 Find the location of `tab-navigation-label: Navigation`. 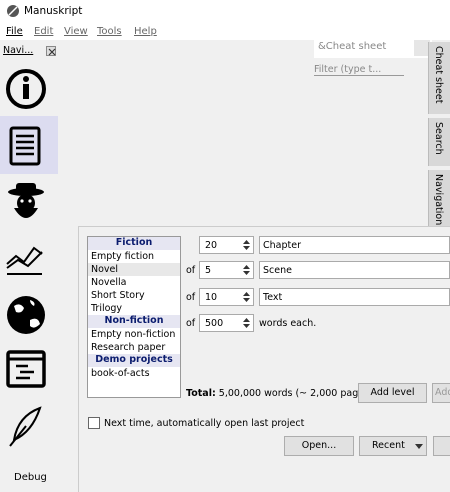

tab-navigation-label: Navigation is located at coordinates (438, 200).